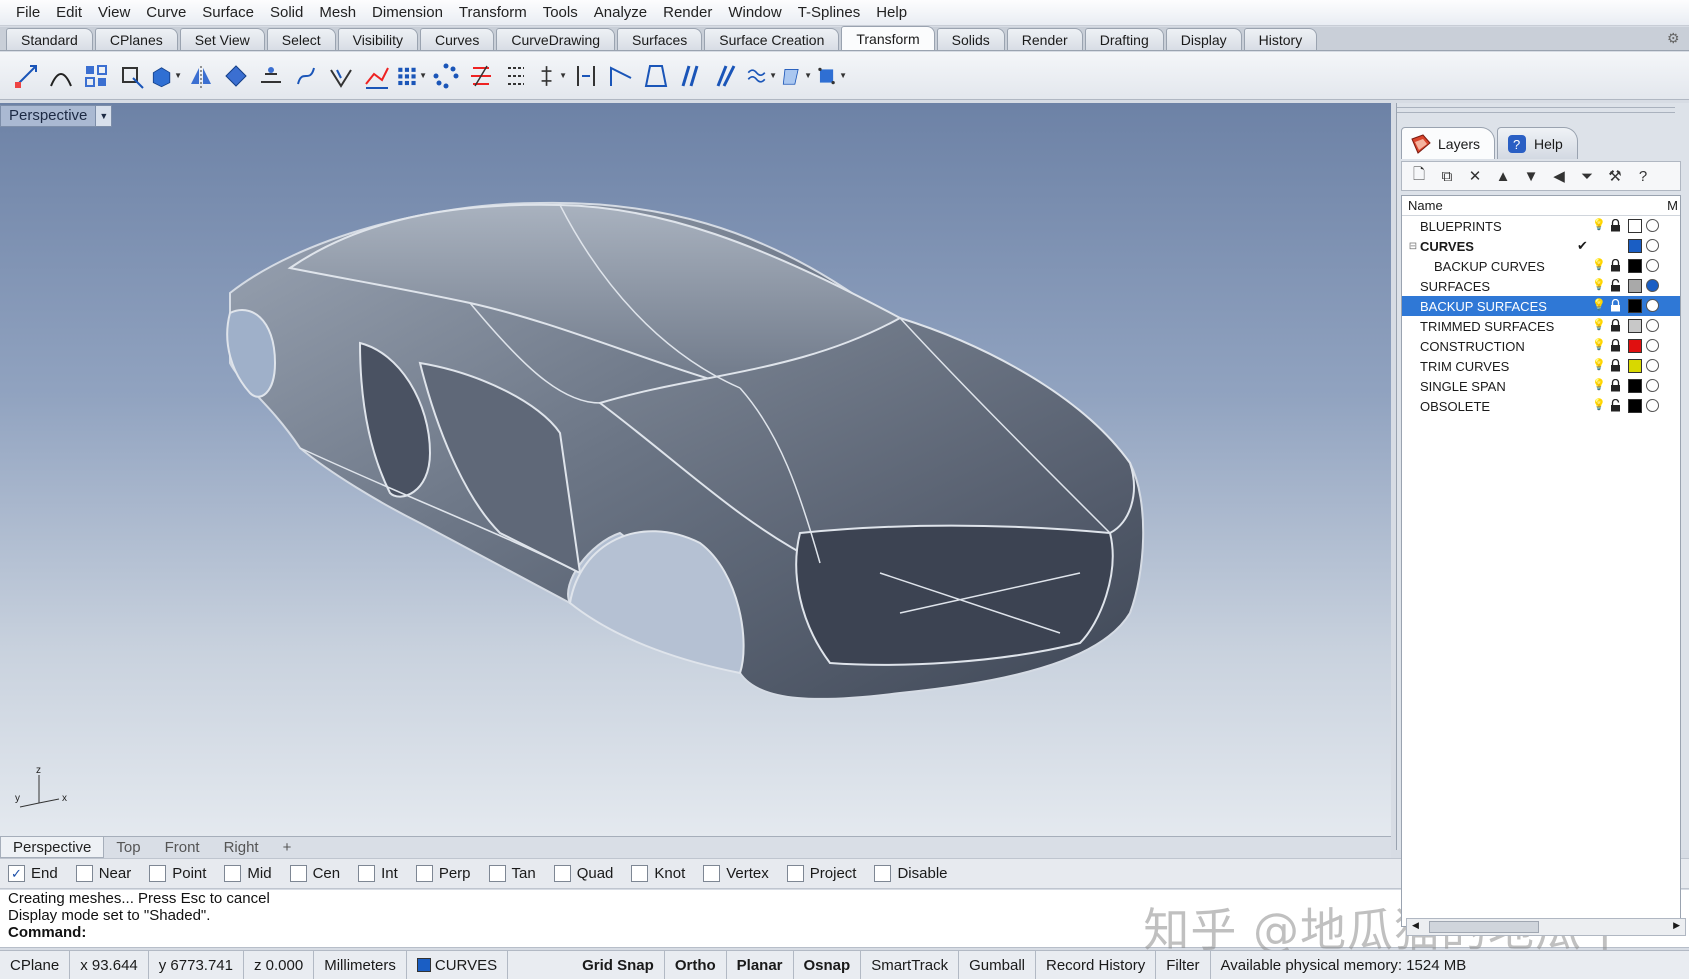 This screenshot has height=979, width=1689. I want to click on menu-view: View, so click(114, 12).